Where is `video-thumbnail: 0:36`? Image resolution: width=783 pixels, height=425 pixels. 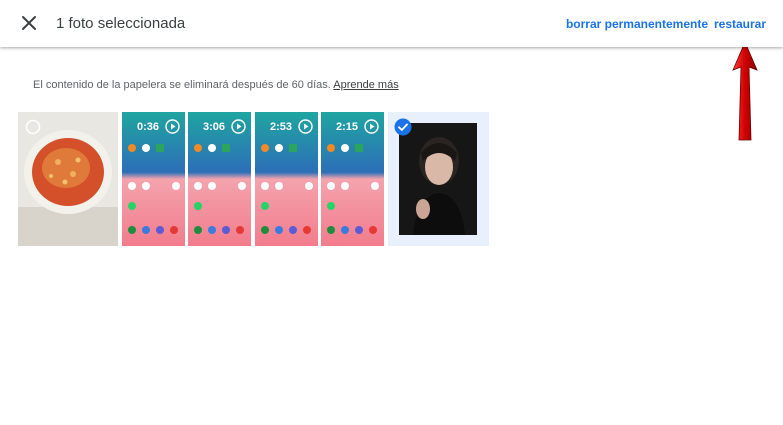
video-thumbnail: 0:36 is located at coordinates (153, 179).